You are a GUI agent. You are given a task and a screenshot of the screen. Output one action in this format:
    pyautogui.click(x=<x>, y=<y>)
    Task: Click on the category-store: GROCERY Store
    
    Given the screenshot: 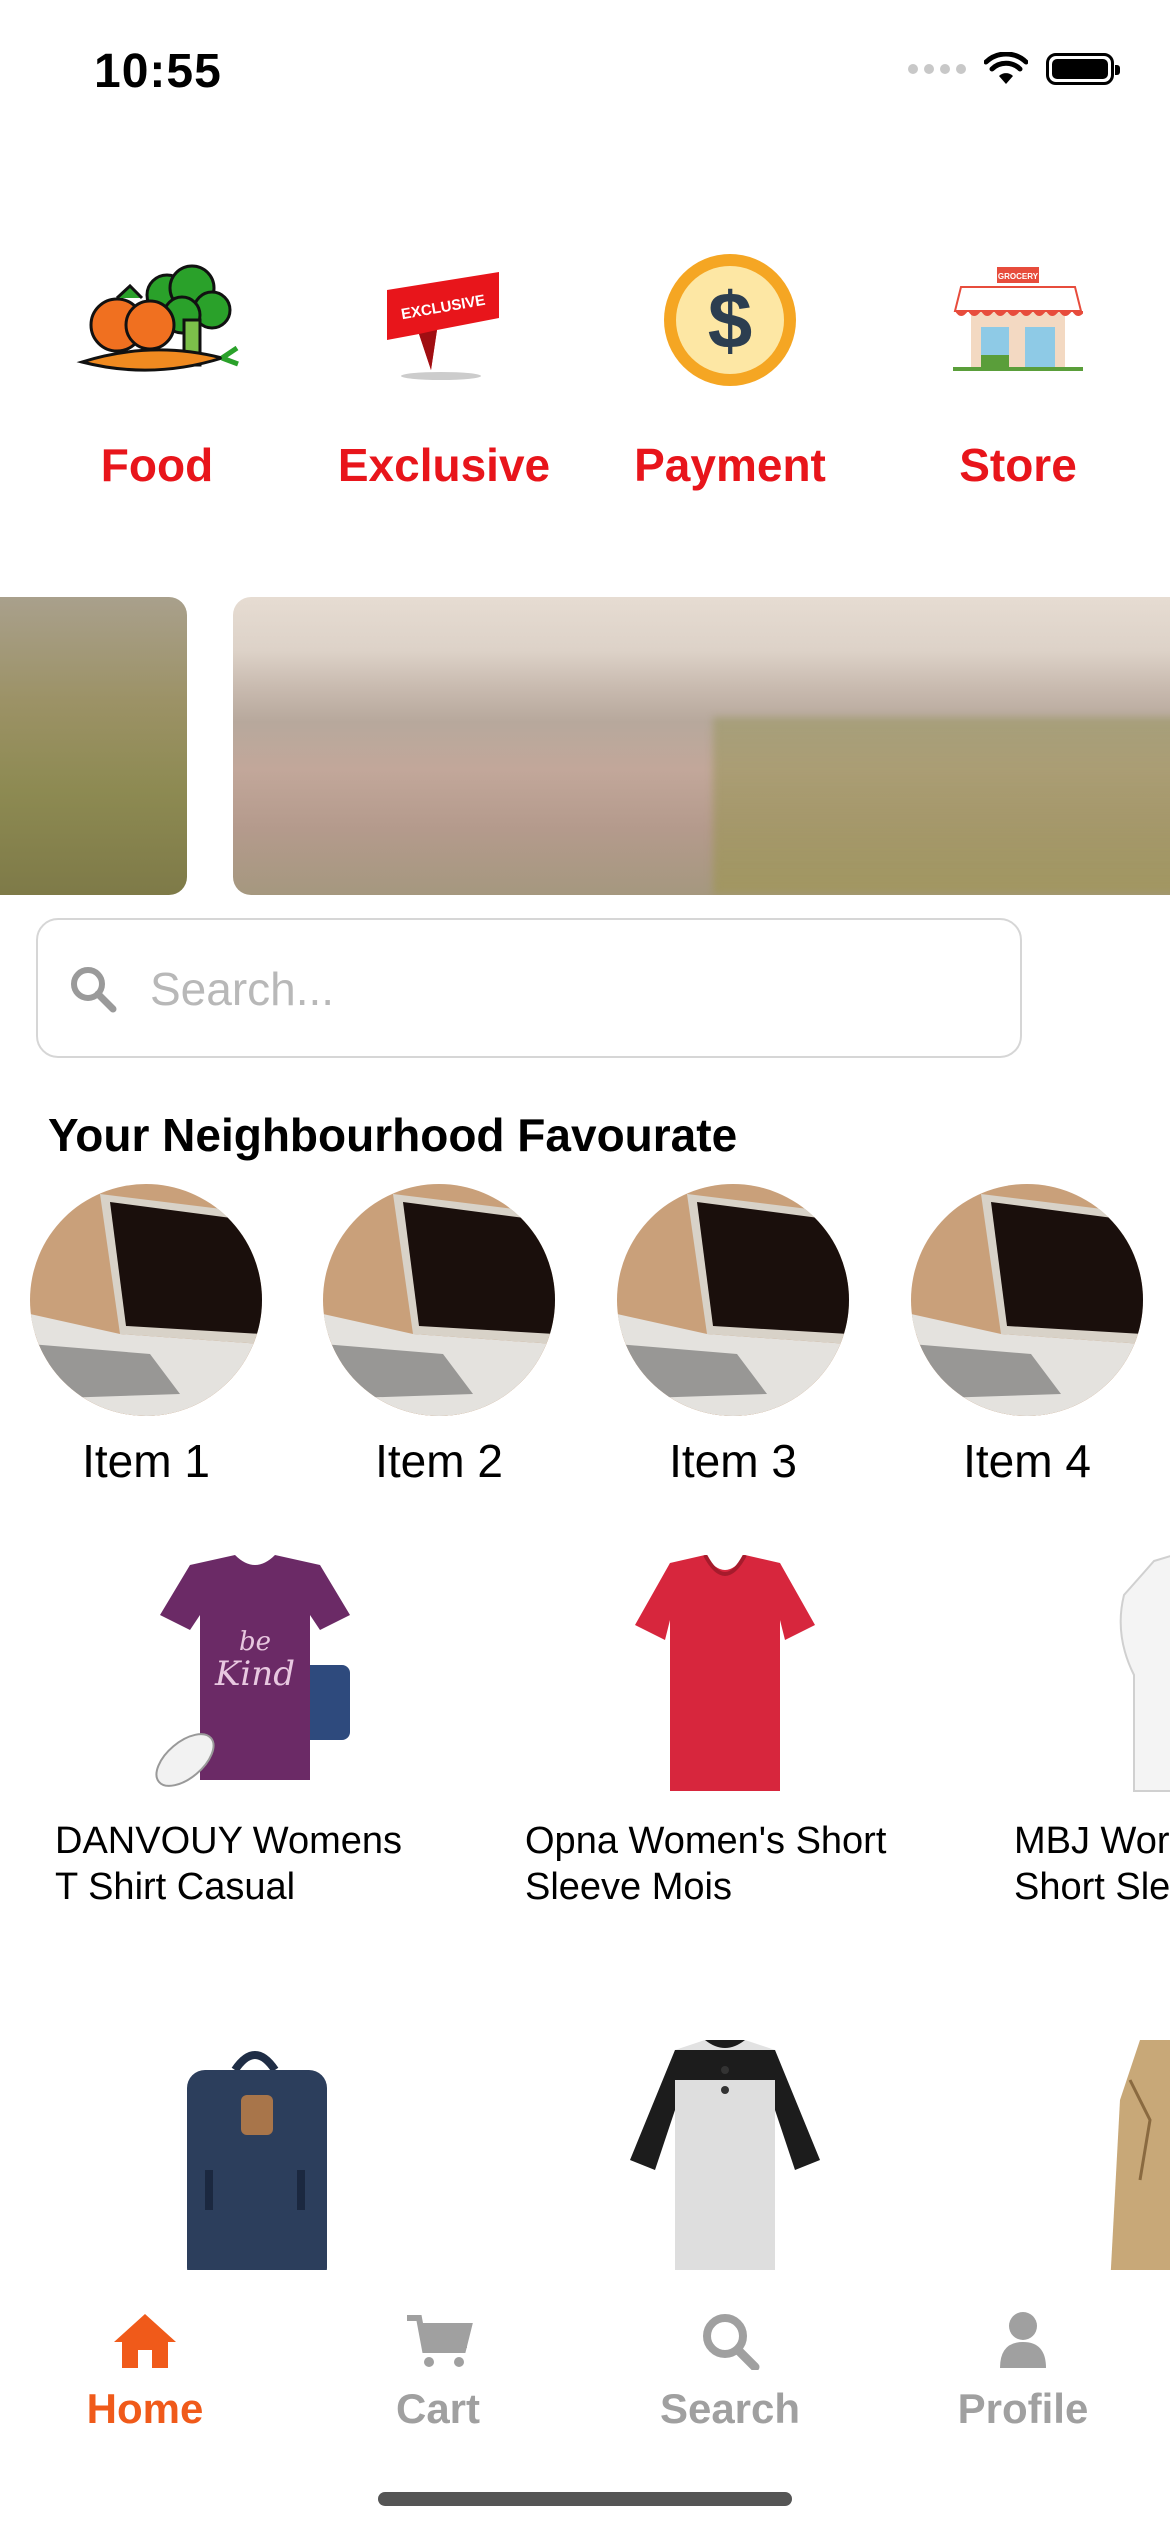 What is the action you would take?
    pyautogui.click(x=1018, y=366)
    